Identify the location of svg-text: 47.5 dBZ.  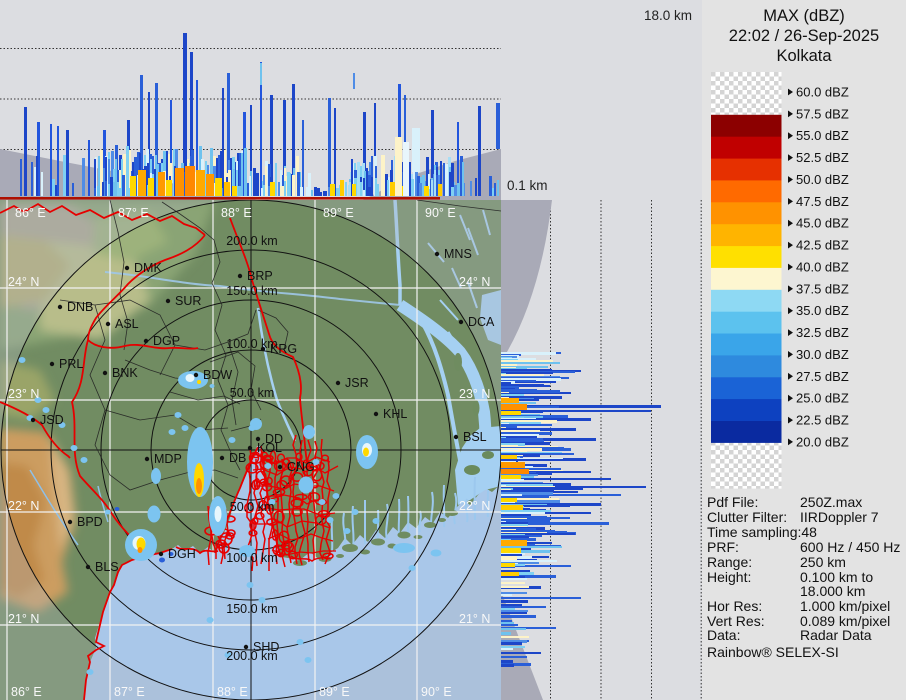
(822, 201).